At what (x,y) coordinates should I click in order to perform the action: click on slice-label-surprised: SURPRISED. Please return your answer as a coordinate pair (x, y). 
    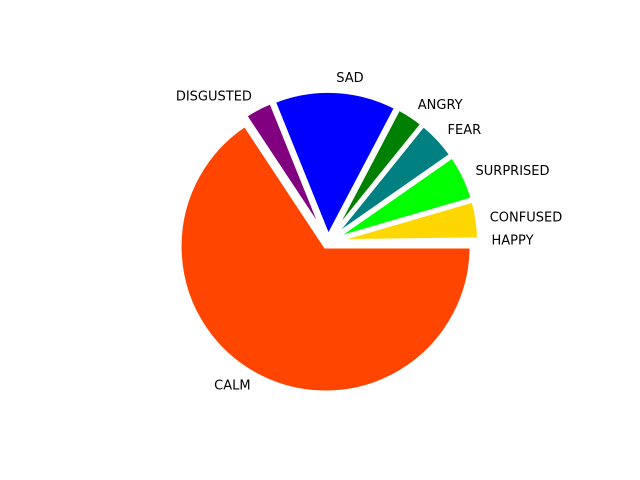
    Looking at the image, I should click on (513, 171).